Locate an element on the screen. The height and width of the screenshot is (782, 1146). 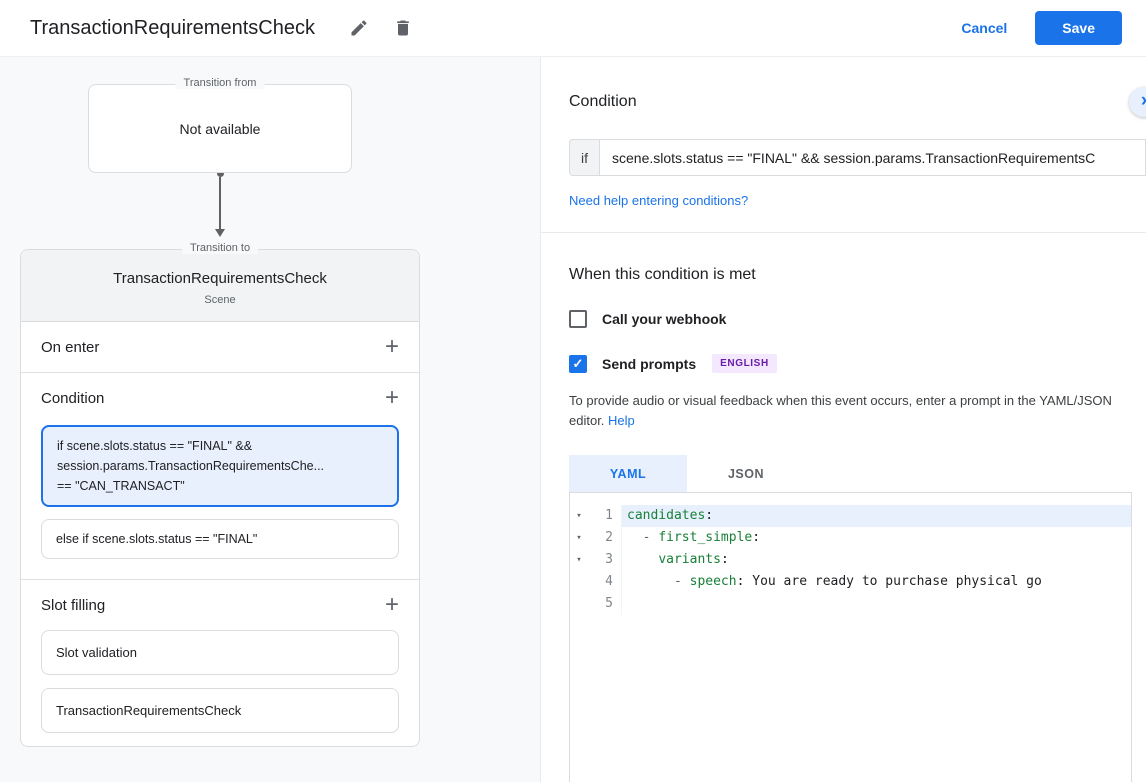
condition-section-label: Condition is located at coordinates (73, 398).